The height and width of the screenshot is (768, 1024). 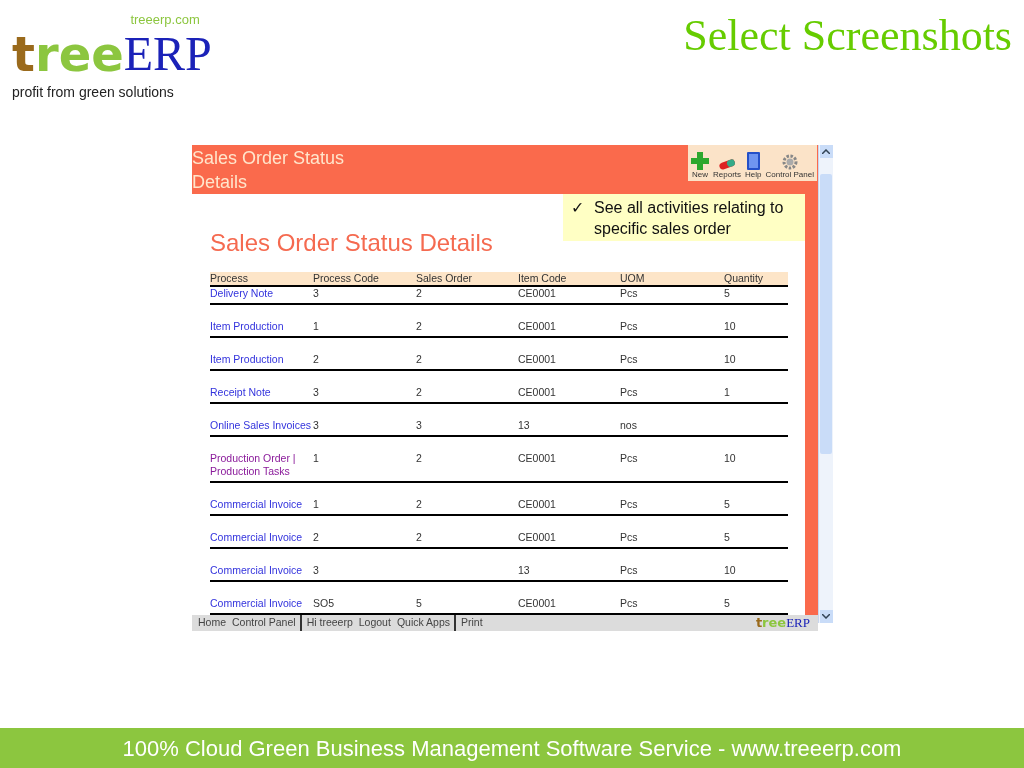 I want to click on banner-text: 100% Cloud Green Business Management Software Service - www.treeerp.com, so click(x=512, y=748).